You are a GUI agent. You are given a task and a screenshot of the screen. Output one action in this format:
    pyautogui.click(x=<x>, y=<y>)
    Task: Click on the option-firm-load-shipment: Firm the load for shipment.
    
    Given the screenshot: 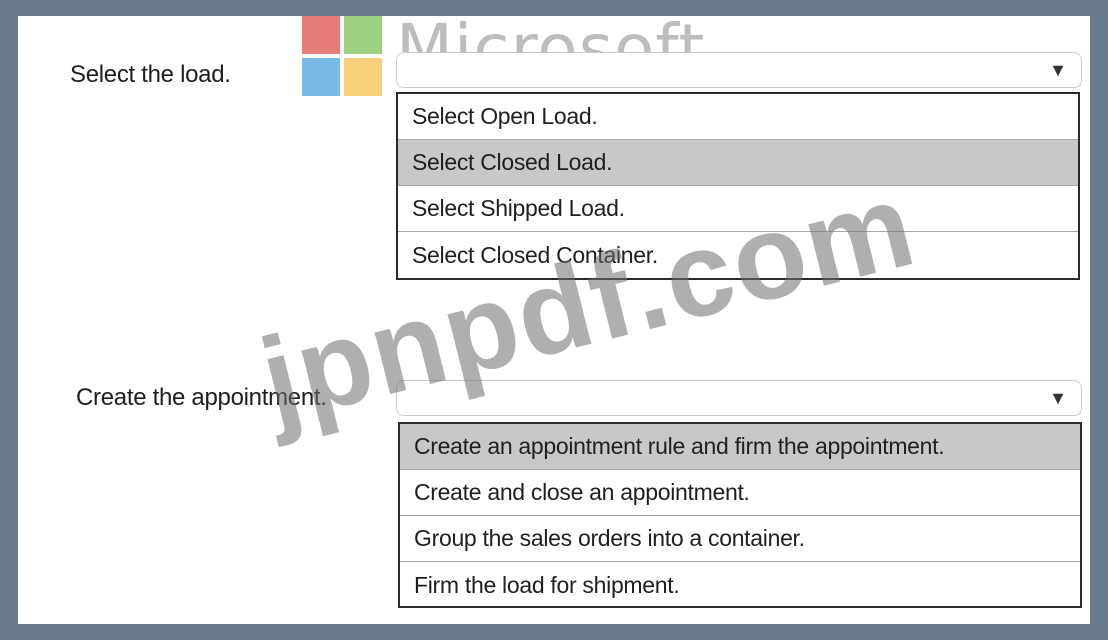 What is the action you would take?
    pyautogui.click(x=740, y=585)
    